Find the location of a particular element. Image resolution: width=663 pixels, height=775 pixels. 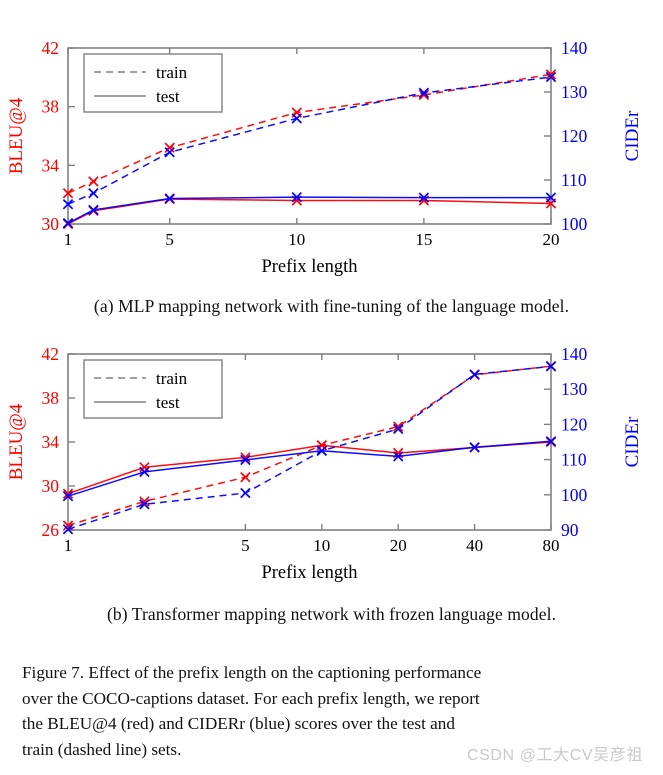

x-axis-tick-label: 15 is located at coordinates (423, 239).